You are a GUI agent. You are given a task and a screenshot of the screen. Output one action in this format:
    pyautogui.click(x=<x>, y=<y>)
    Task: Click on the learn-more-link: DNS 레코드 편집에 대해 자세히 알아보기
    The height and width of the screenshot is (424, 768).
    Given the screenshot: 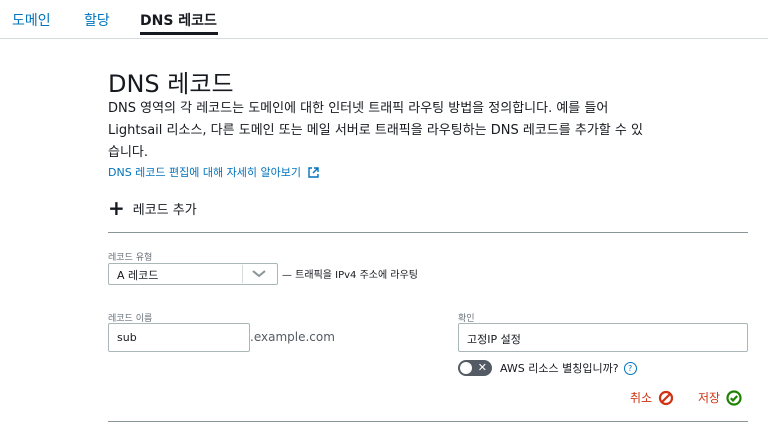 What is the action you would take?
    pyautogui.click(x=214, y=172)
    